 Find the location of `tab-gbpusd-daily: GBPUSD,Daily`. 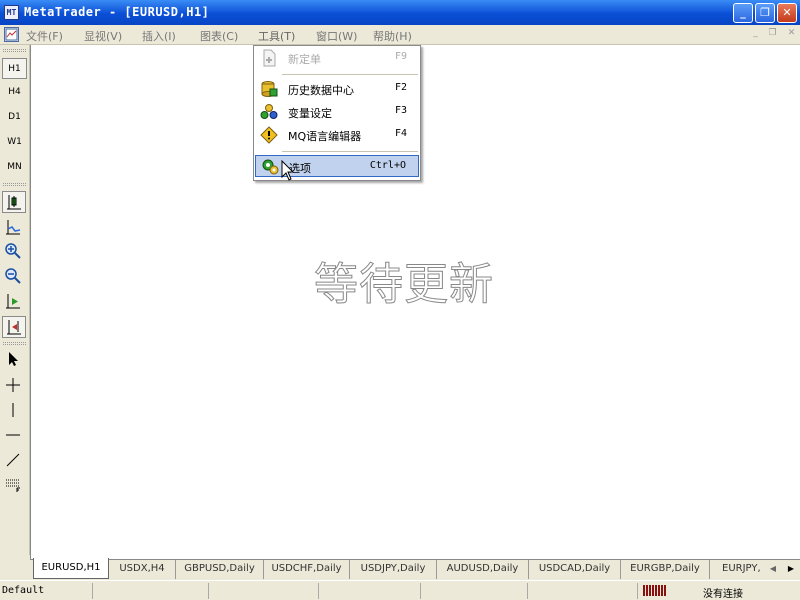

tab-gbpusd-daily: GBPUSD,Daily is located at coordinates (220, 569).